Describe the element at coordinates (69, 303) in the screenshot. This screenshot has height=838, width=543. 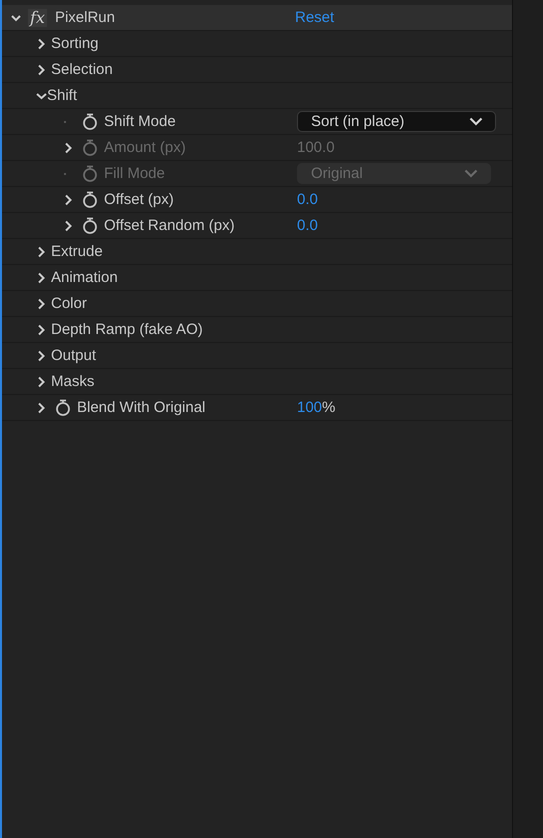
I see `group-label: Color` at that location.